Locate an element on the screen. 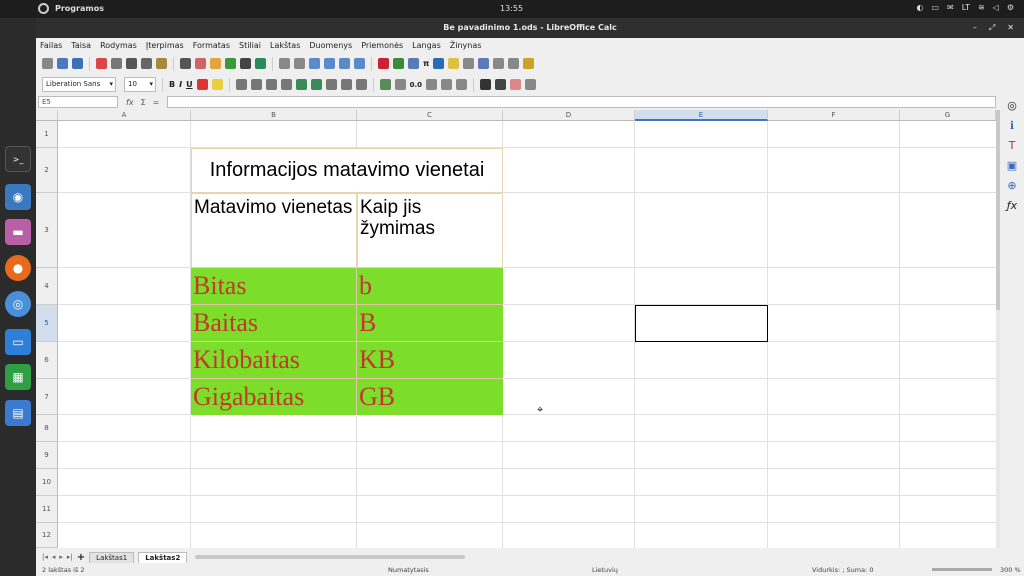 The height and width of the screenshot is (576, 1024). styles-icon: T is located at coordinates (1012, 145).